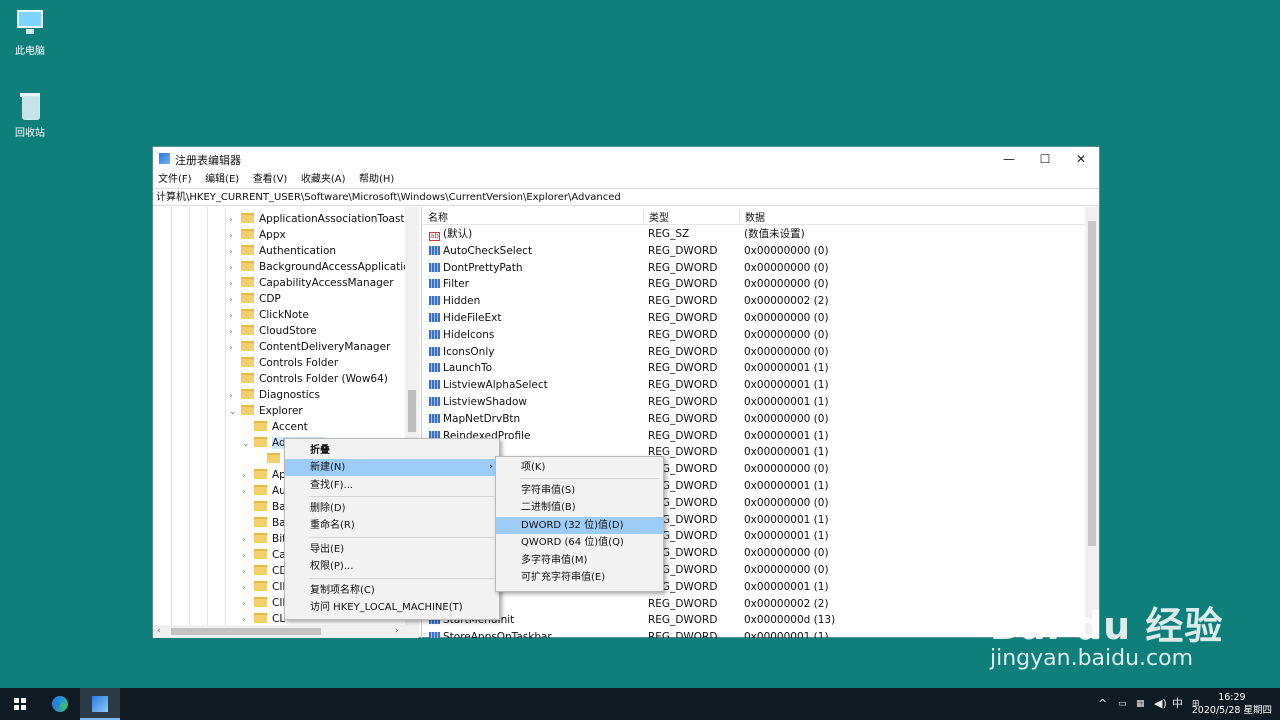 The width and height of the screenshot is (1280, 720). Describe the element at coordinates (392, 607) in the screenshot. I see `menu-item-visit-hklm: 访问 HKEY_LOCAL_MACHINE(T)` at that location.